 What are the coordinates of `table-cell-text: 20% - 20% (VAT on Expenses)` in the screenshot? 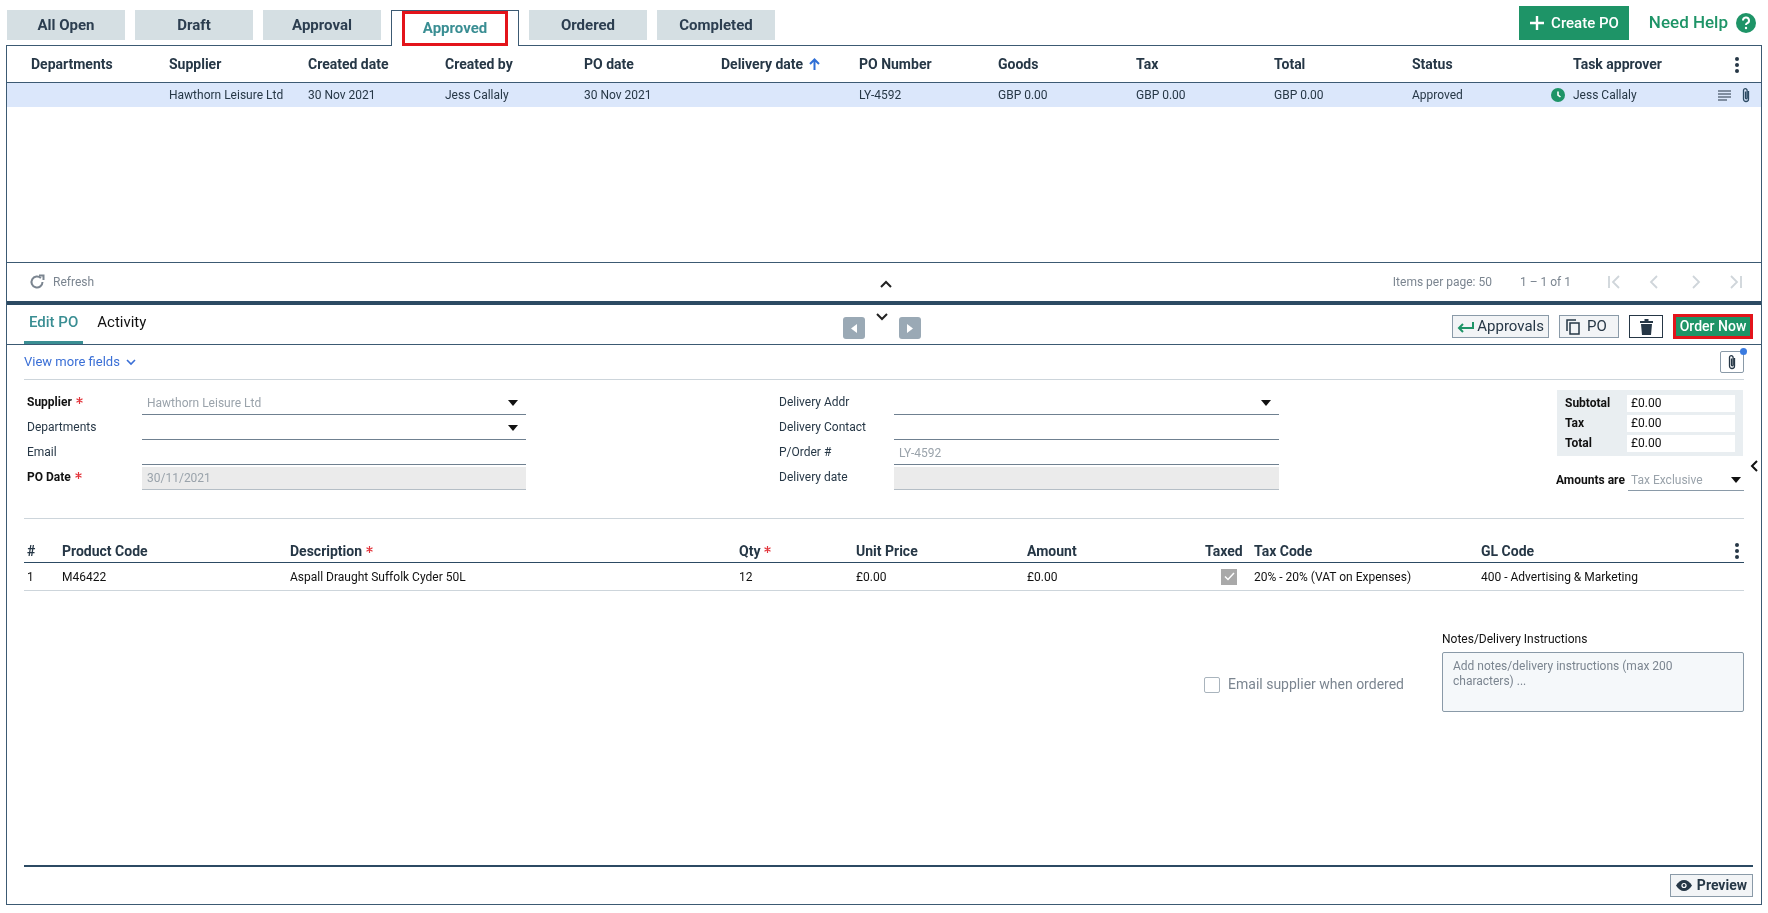 It's located at (1333, 577).